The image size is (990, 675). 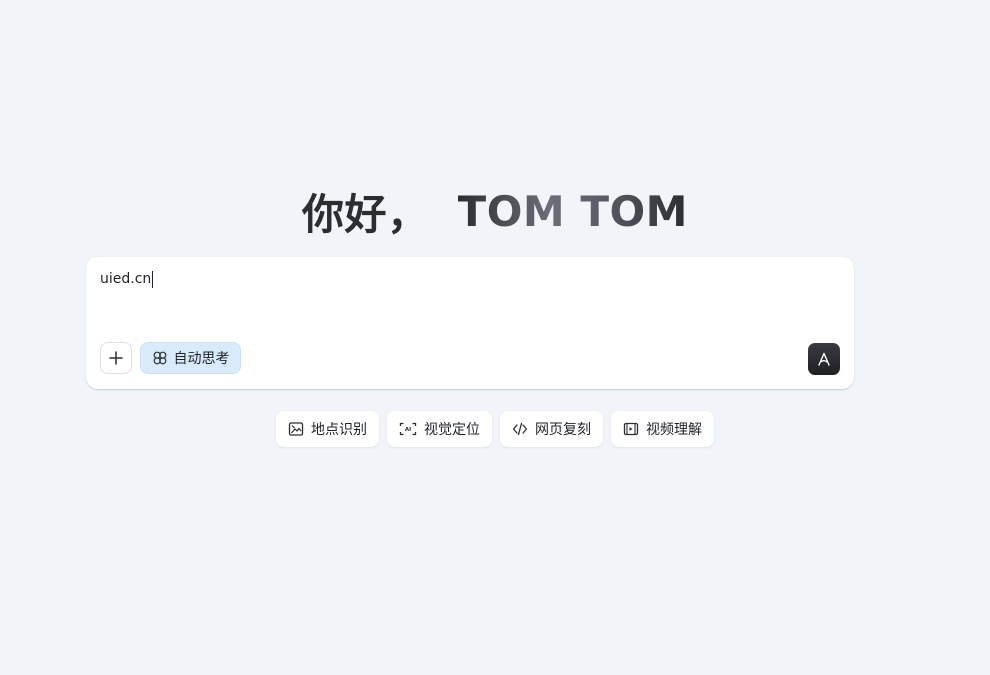 I want to click on video-icon, so click(x=631, y=429).